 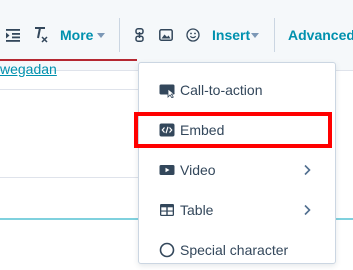 I want to click on menu-item-table: Table, so click(x=237, y=210).